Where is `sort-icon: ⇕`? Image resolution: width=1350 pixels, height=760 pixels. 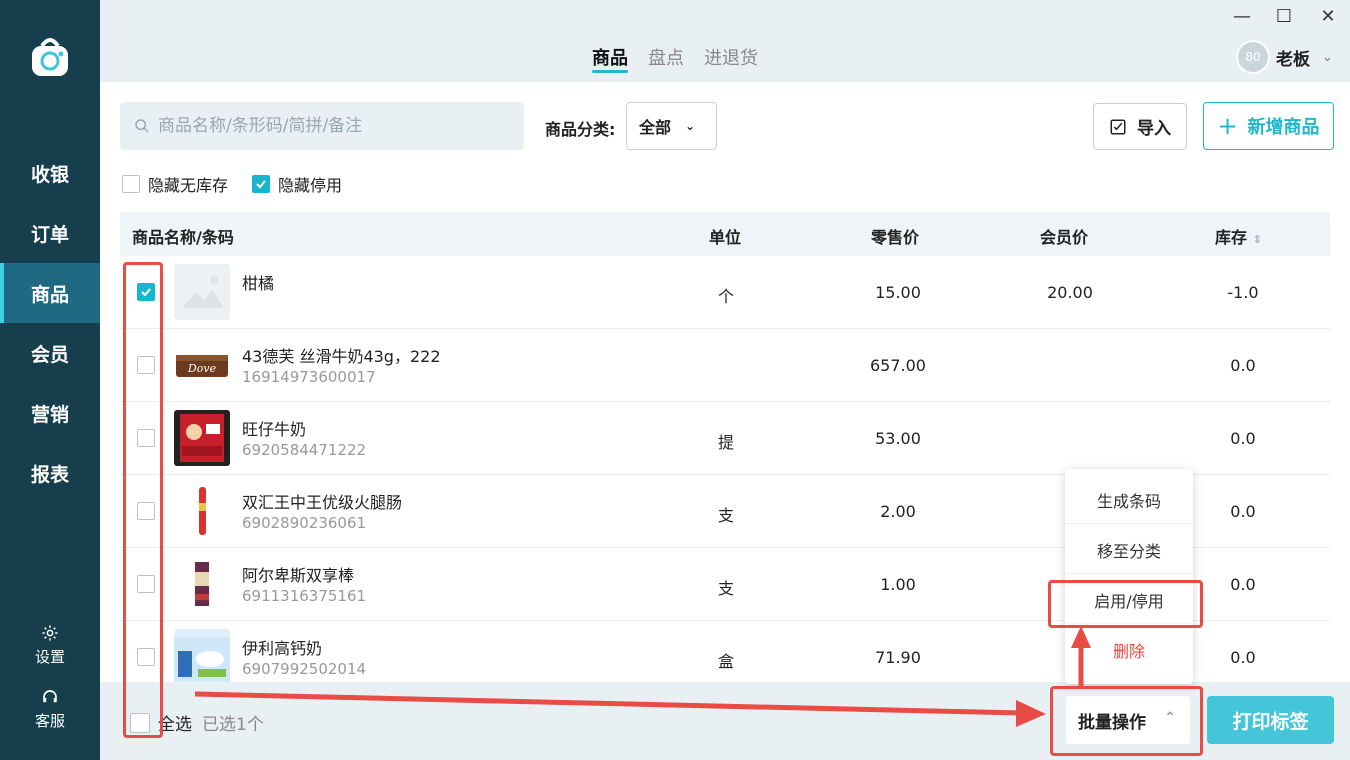 sort-icon: ⇕ is located at coordinates (1257, 239).